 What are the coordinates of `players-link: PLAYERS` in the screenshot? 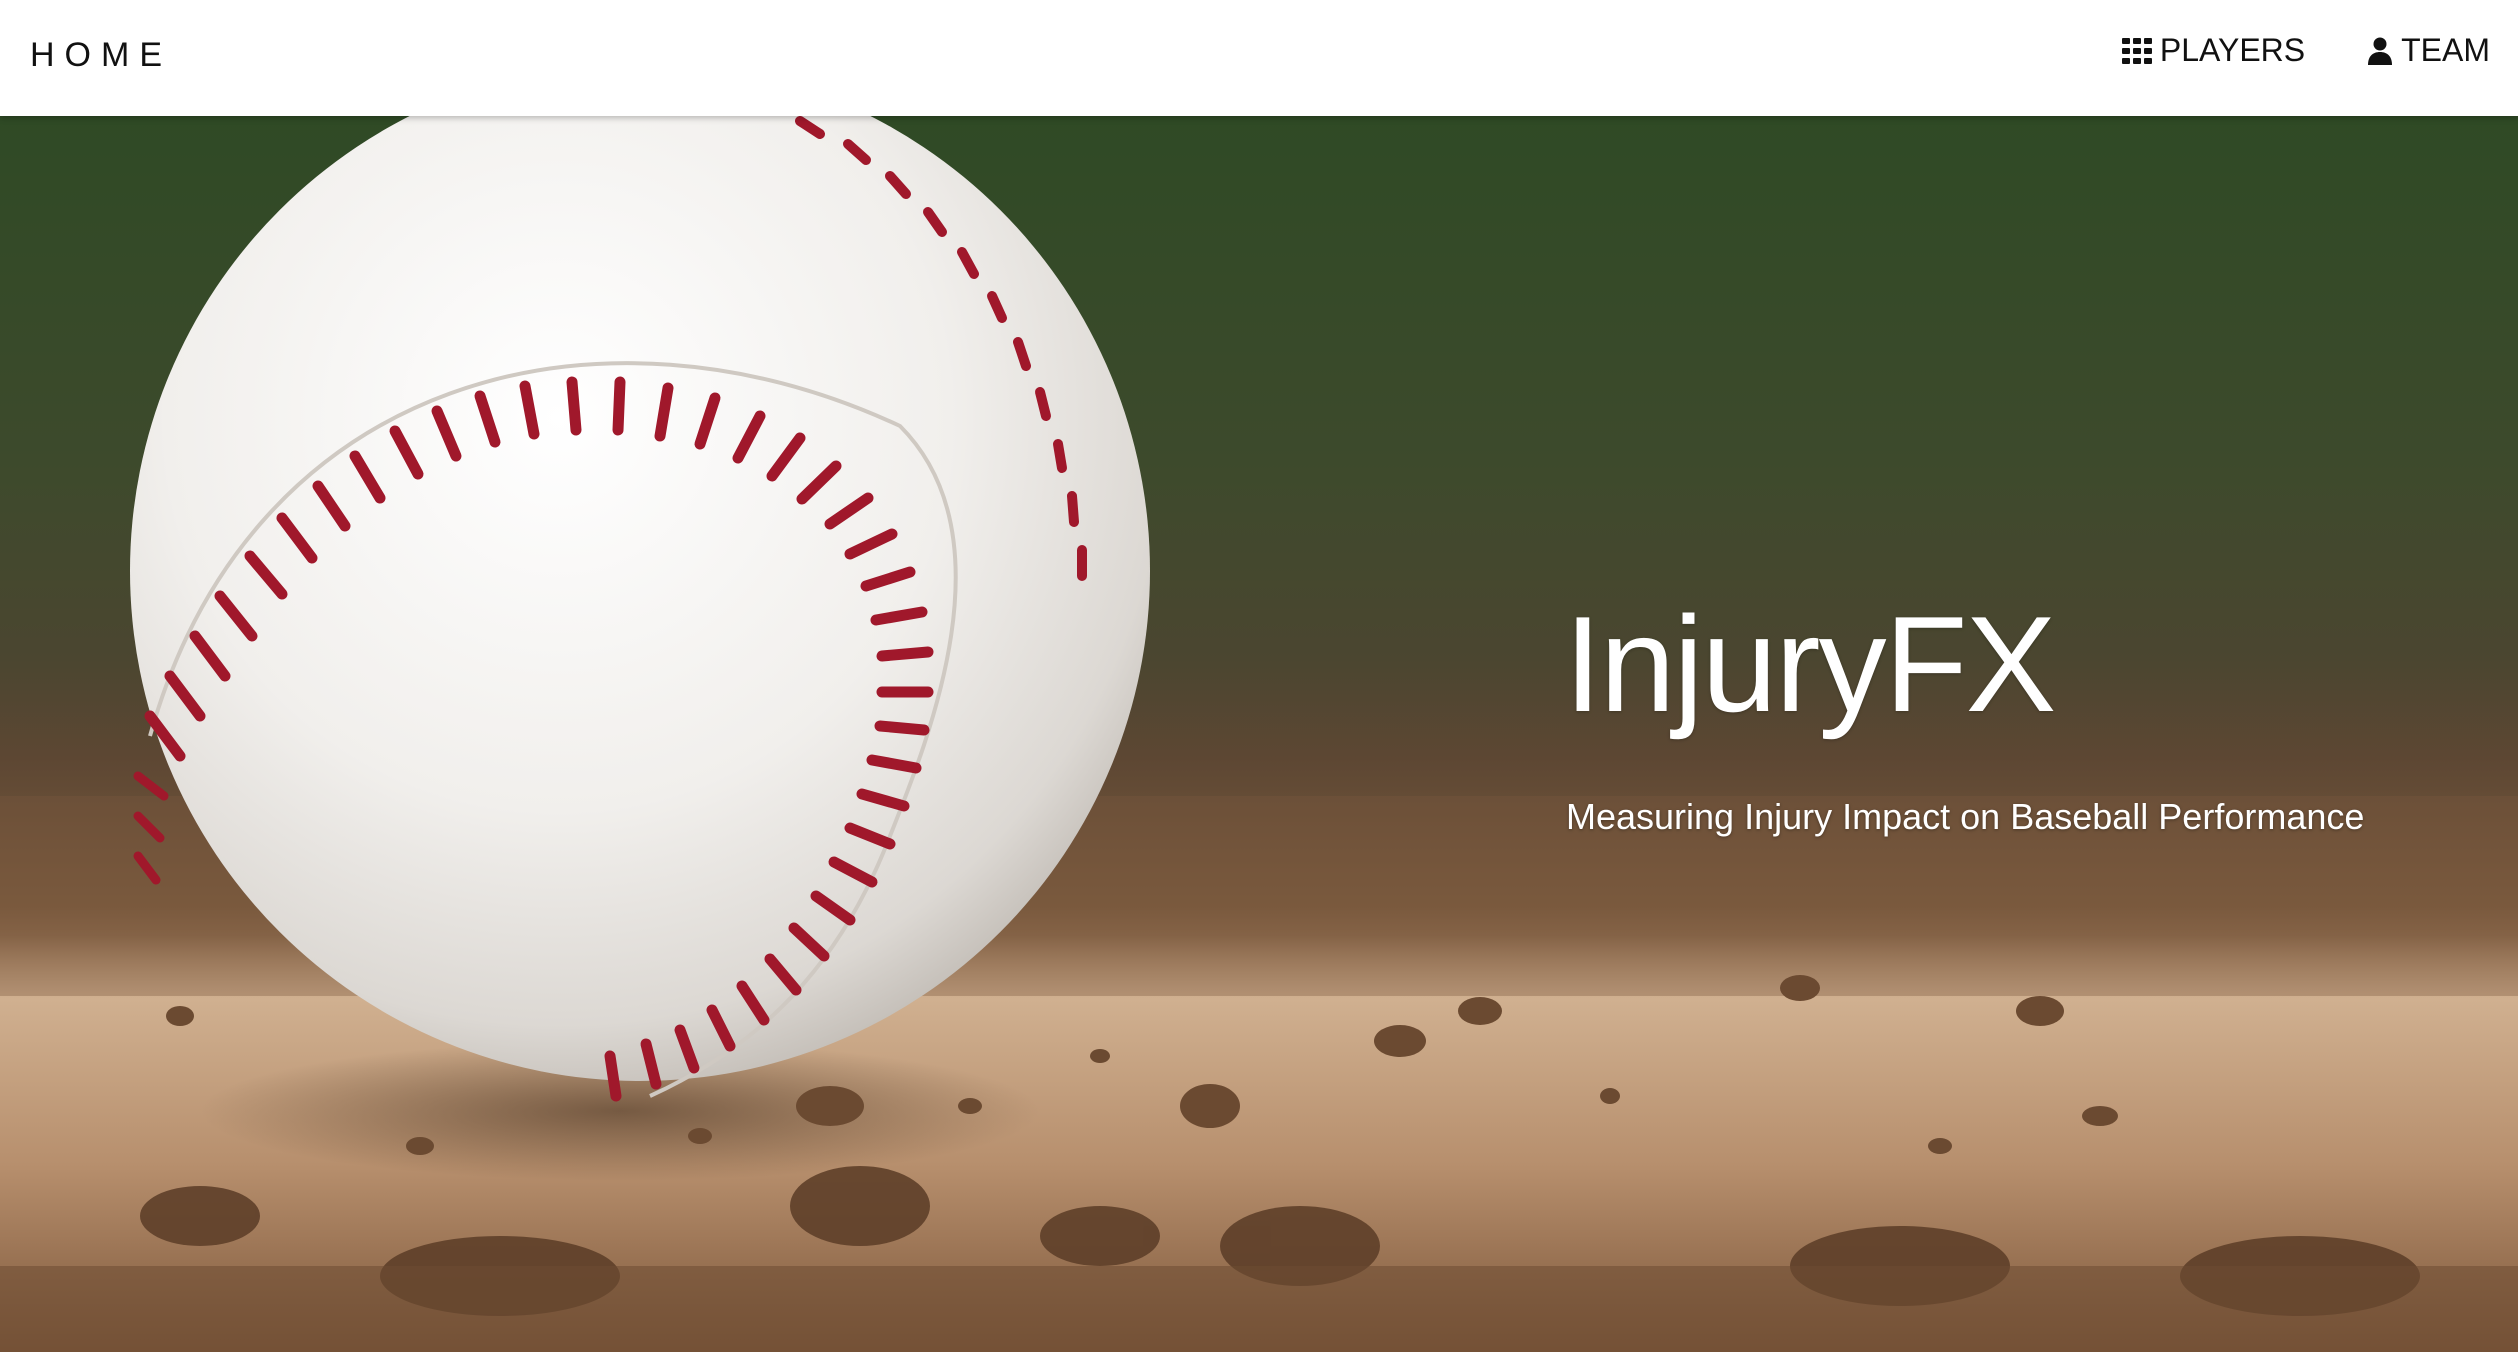 It's located at (2213, 50).